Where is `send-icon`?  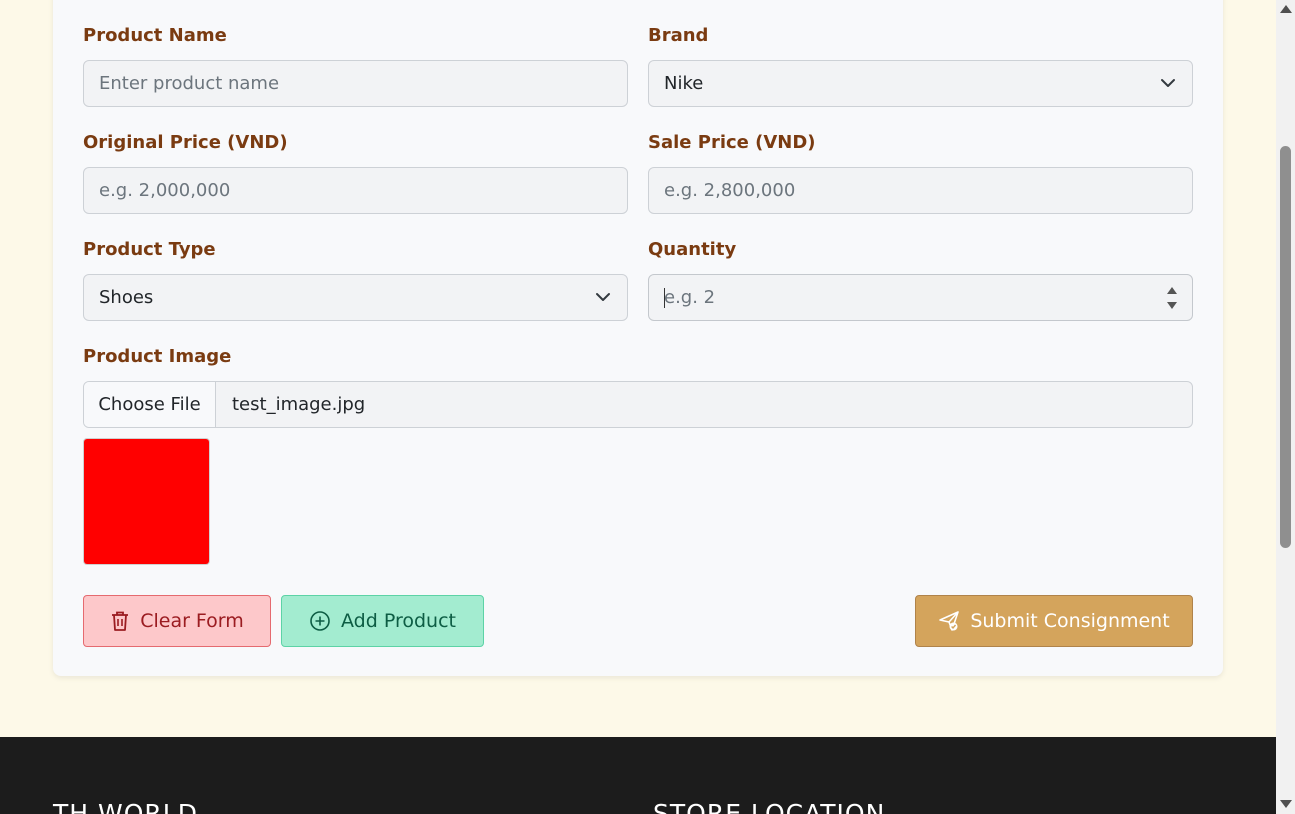 send-icon is located at coordinates (949, 621).